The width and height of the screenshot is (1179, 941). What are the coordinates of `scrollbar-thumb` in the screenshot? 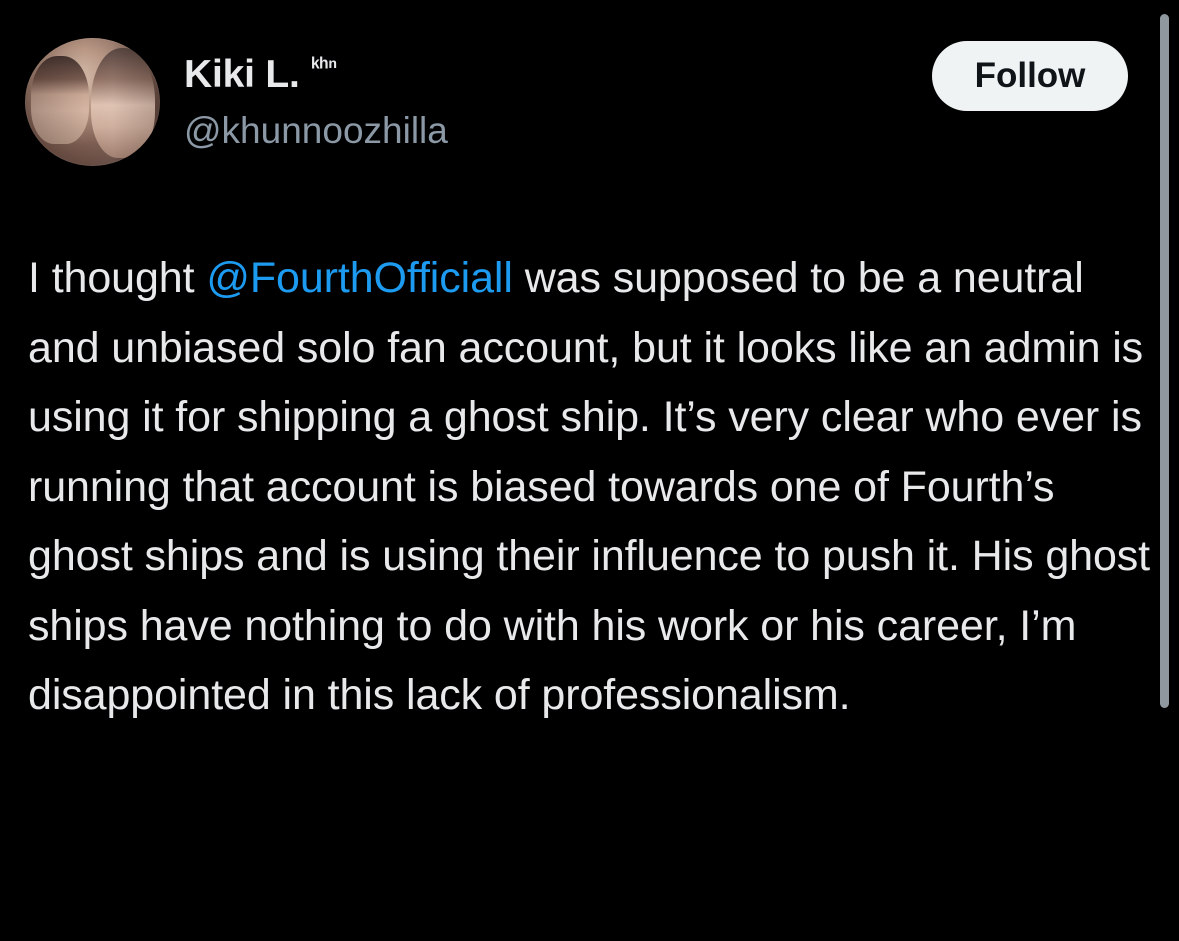 It's located at (1164, 361).